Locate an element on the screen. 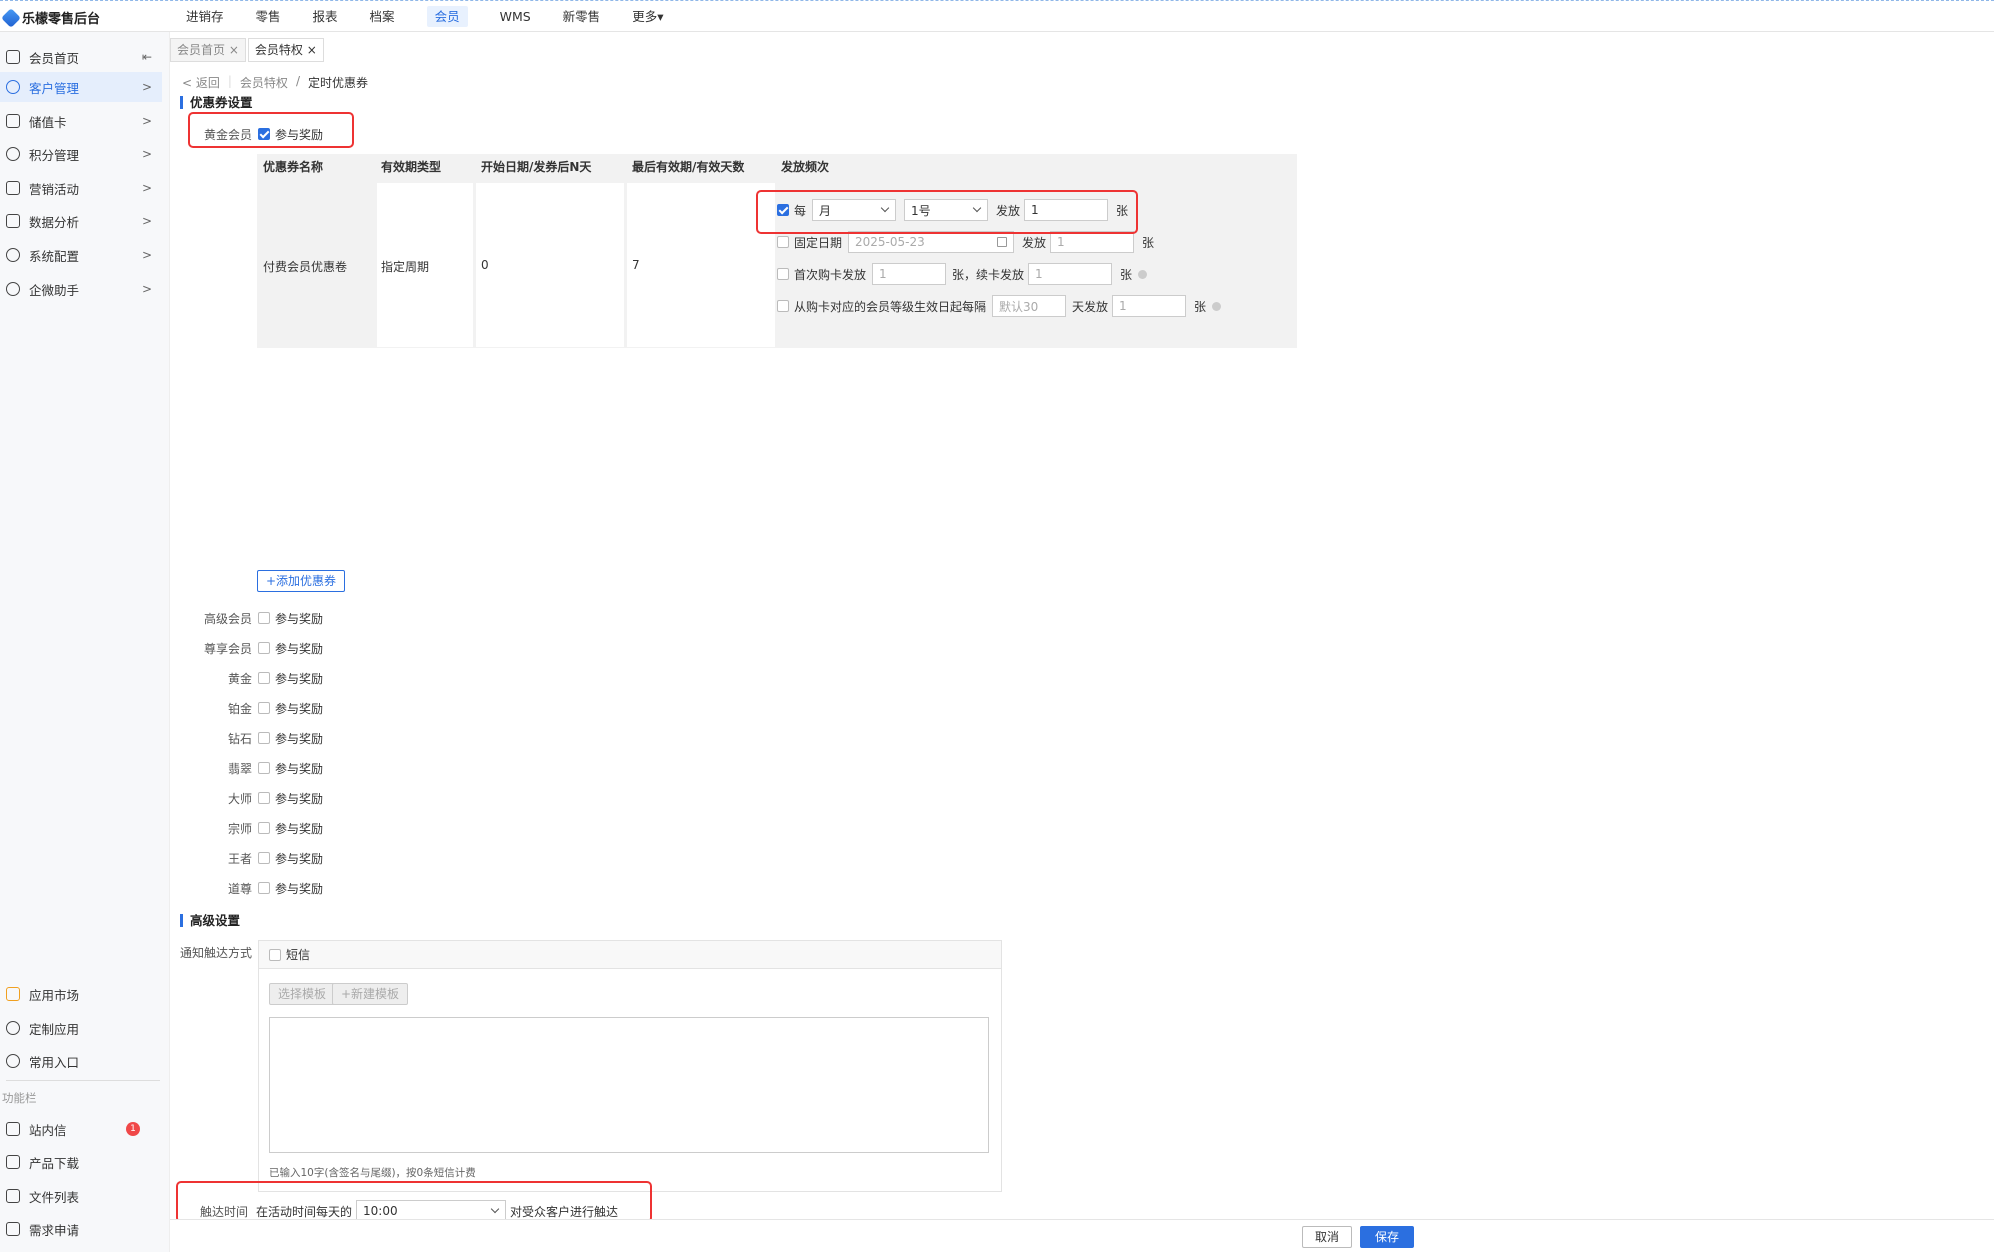  campaign-icon is located at coordinates (13, 188).